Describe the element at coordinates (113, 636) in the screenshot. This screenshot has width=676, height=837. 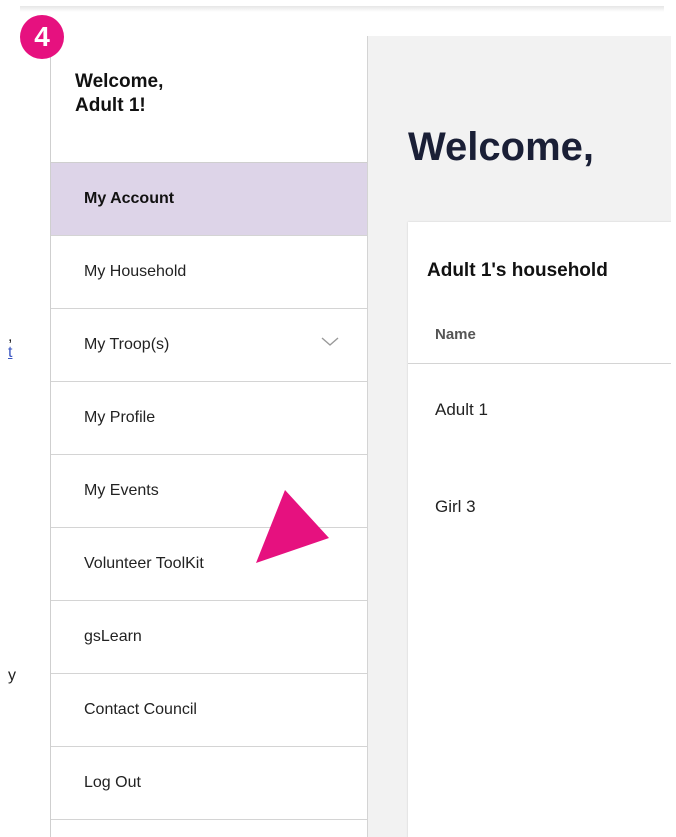
I see `sidebar-item-label: gsLearn` at that location.